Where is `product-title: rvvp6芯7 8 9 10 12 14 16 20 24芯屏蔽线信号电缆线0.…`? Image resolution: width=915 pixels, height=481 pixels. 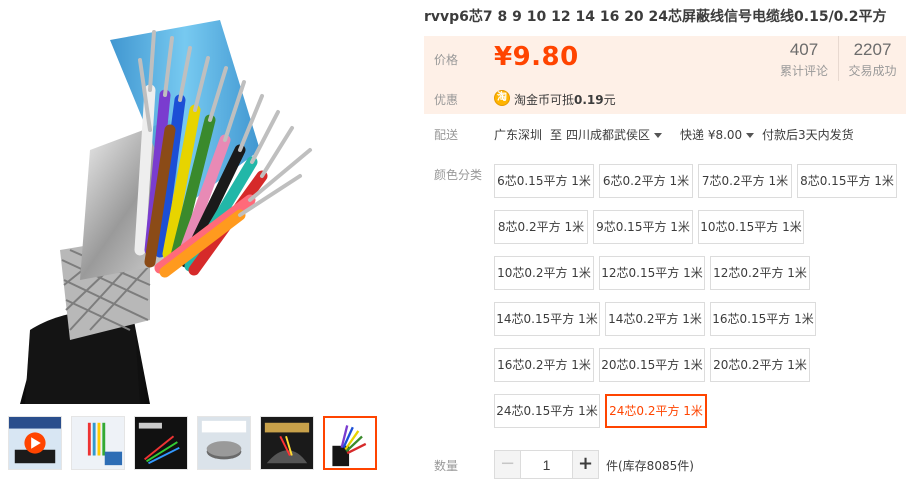
product-title: rvvp6芯7 8 9 10 12 14 16 20 24芯屏蔽线信号电缆线0.… is located at coordinates (655, 17).